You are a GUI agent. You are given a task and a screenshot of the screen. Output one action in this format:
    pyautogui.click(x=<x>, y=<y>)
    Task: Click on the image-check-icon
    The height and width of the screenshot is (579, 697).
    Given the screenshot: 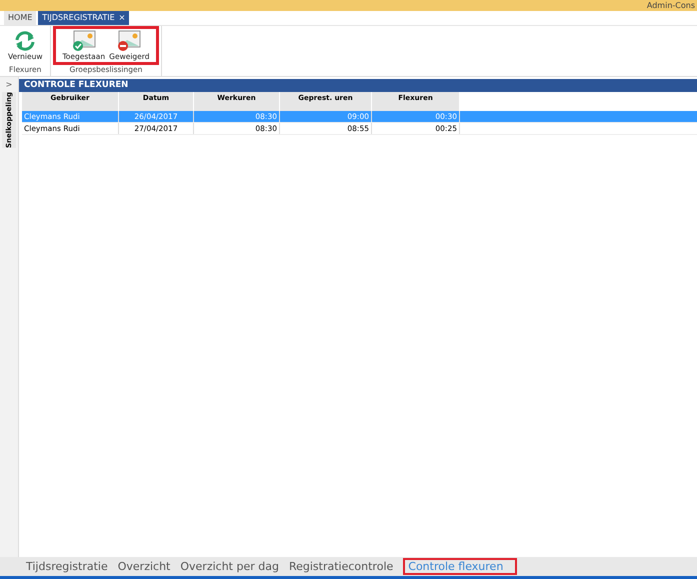 What is the action you would take?
    pyautogui.click(x=83, y=41)
    